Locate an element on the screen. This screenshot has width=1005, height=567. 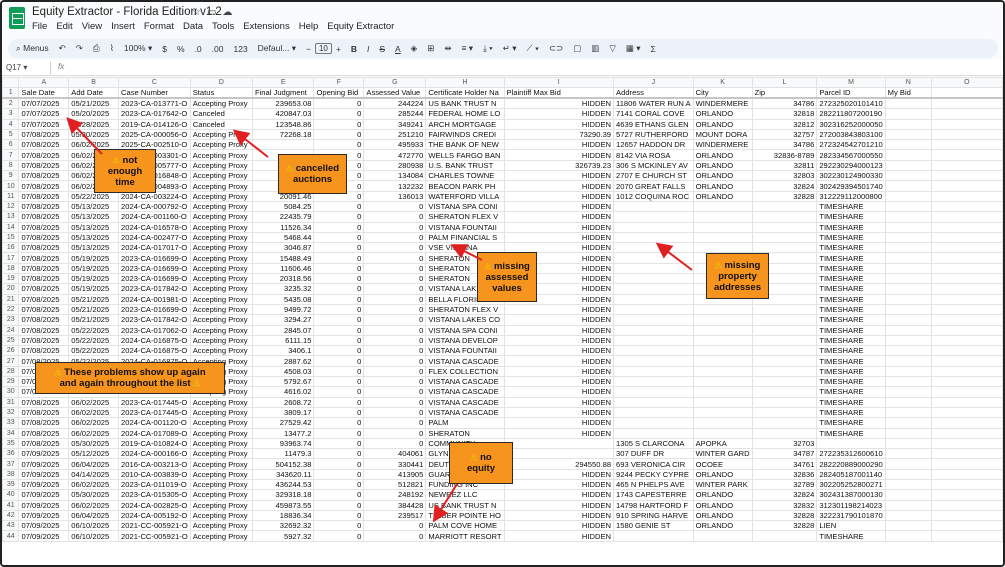
column-title-cell: Opening Bid is located at coordinates (339, 93).